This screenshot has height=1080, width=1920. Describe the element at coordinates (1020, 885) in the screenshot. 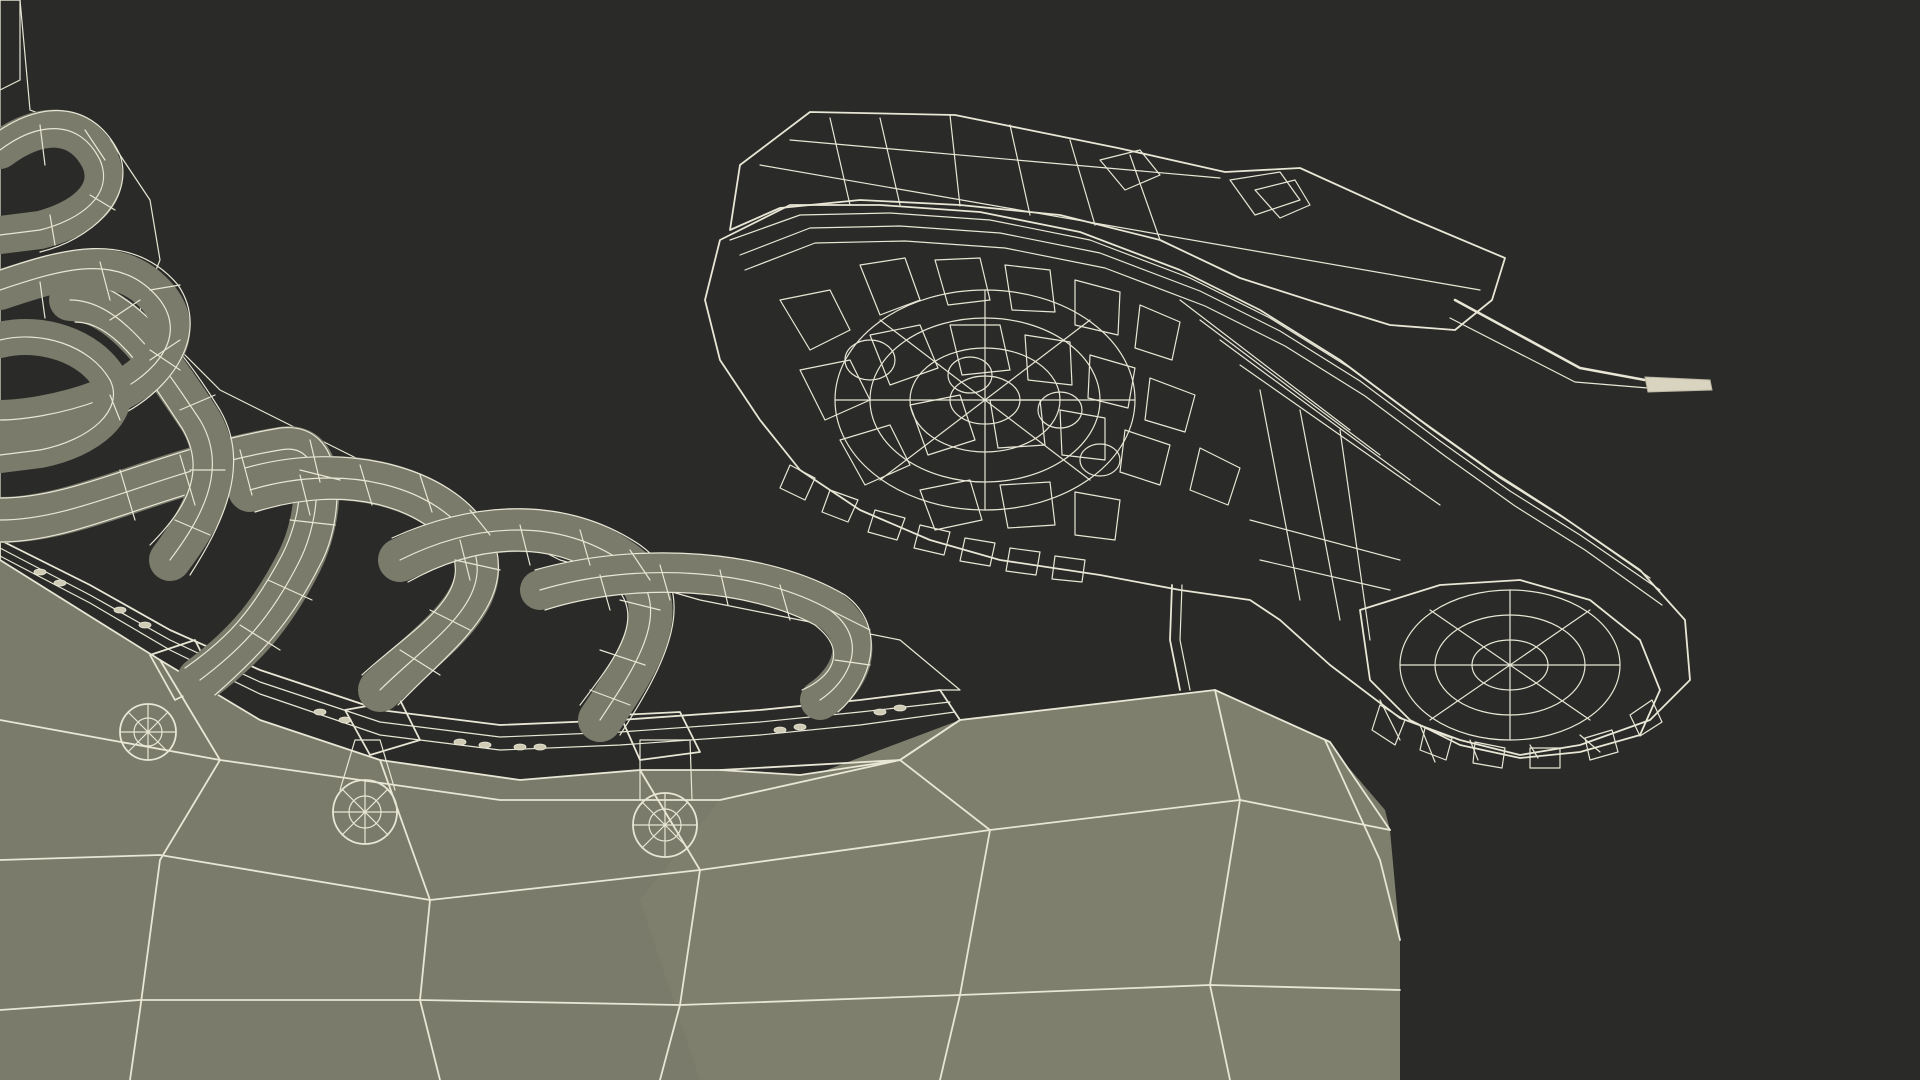

I see `toe-cap` at that location.